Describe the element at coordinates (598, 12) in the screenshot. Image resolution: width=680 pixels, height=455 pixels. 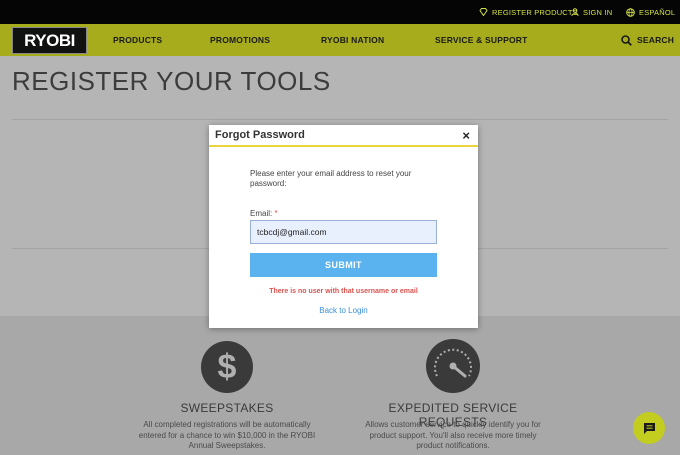
I see `sign-in-label: SIGN IN` at that location.